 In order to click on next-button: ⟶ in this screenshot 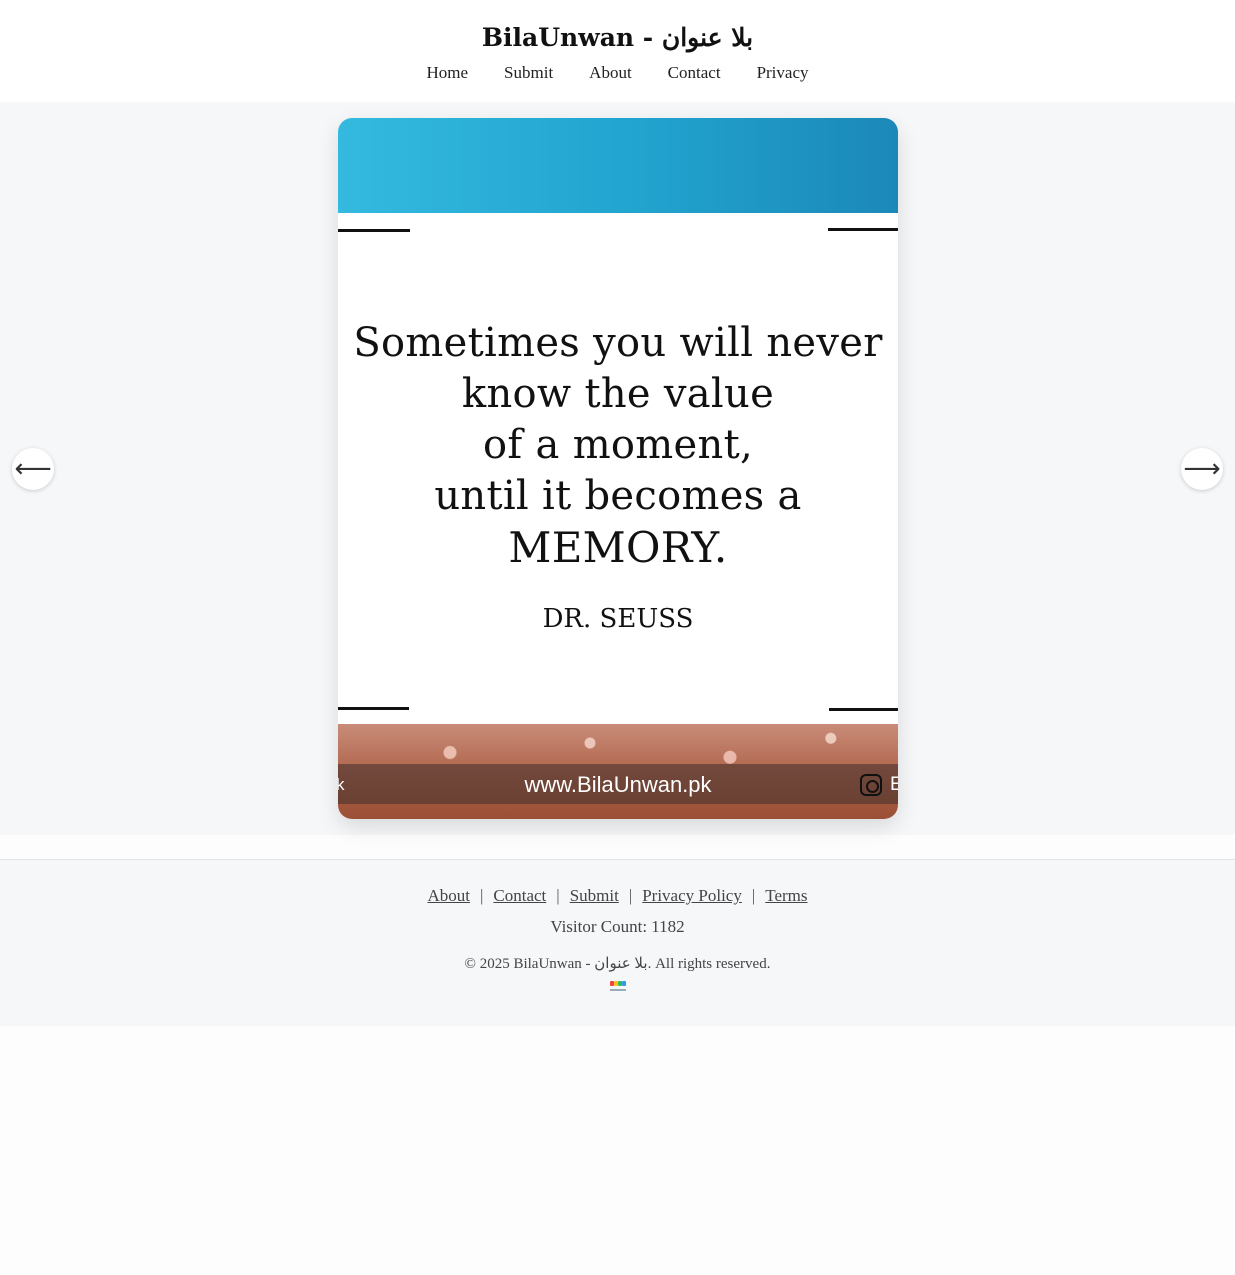, I will do `click(1202, 469)`.